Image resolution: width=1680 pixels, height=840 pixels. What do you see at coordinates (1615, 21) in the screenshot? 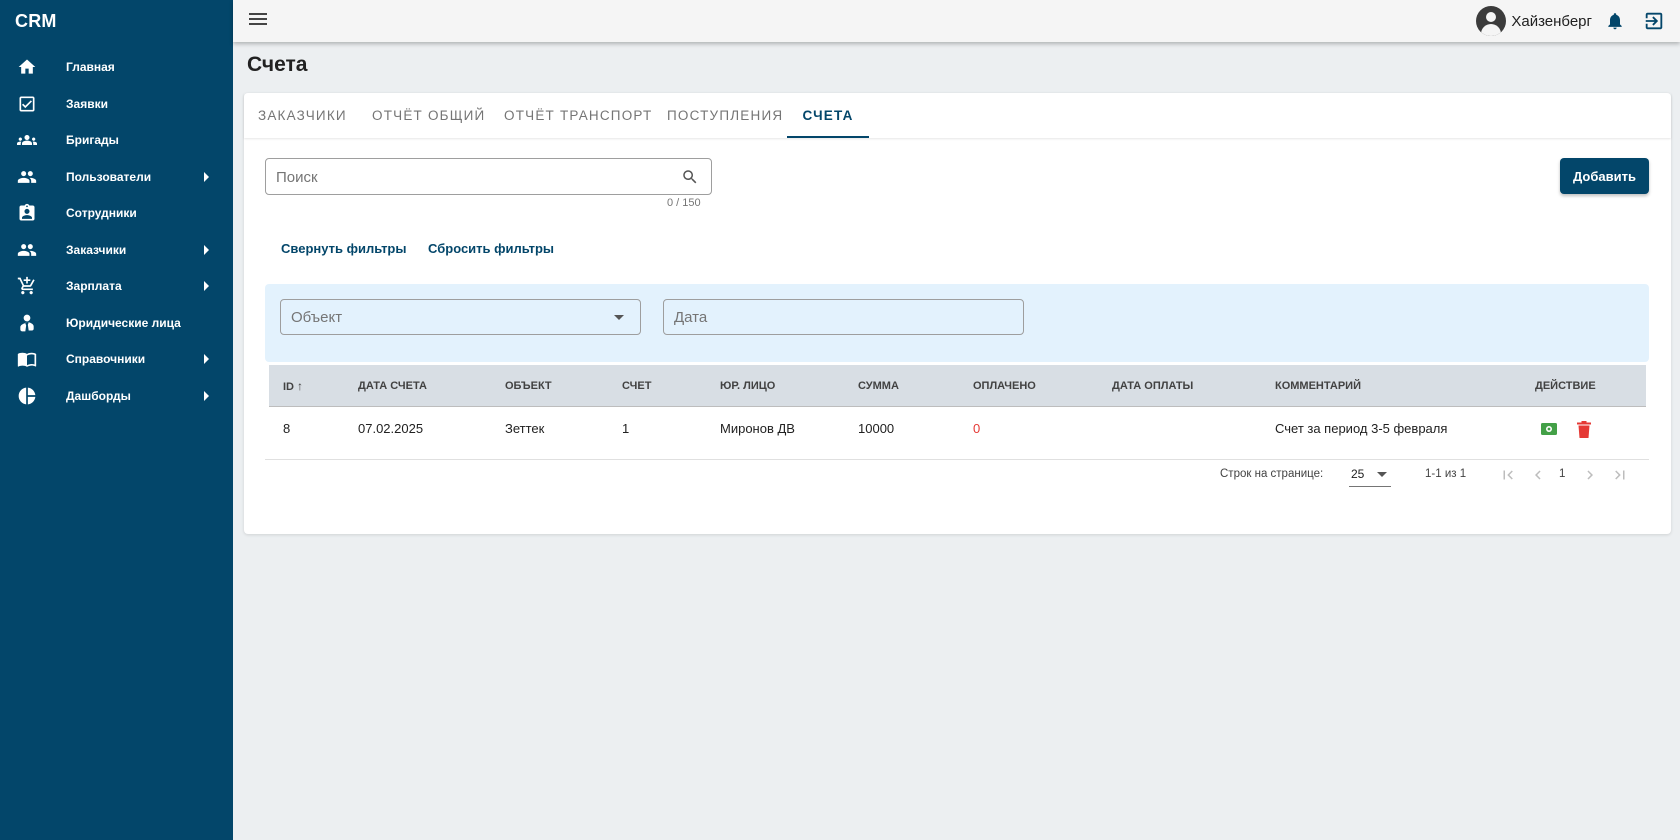
I see `bell-icon` at bounding box center [1615, 21].